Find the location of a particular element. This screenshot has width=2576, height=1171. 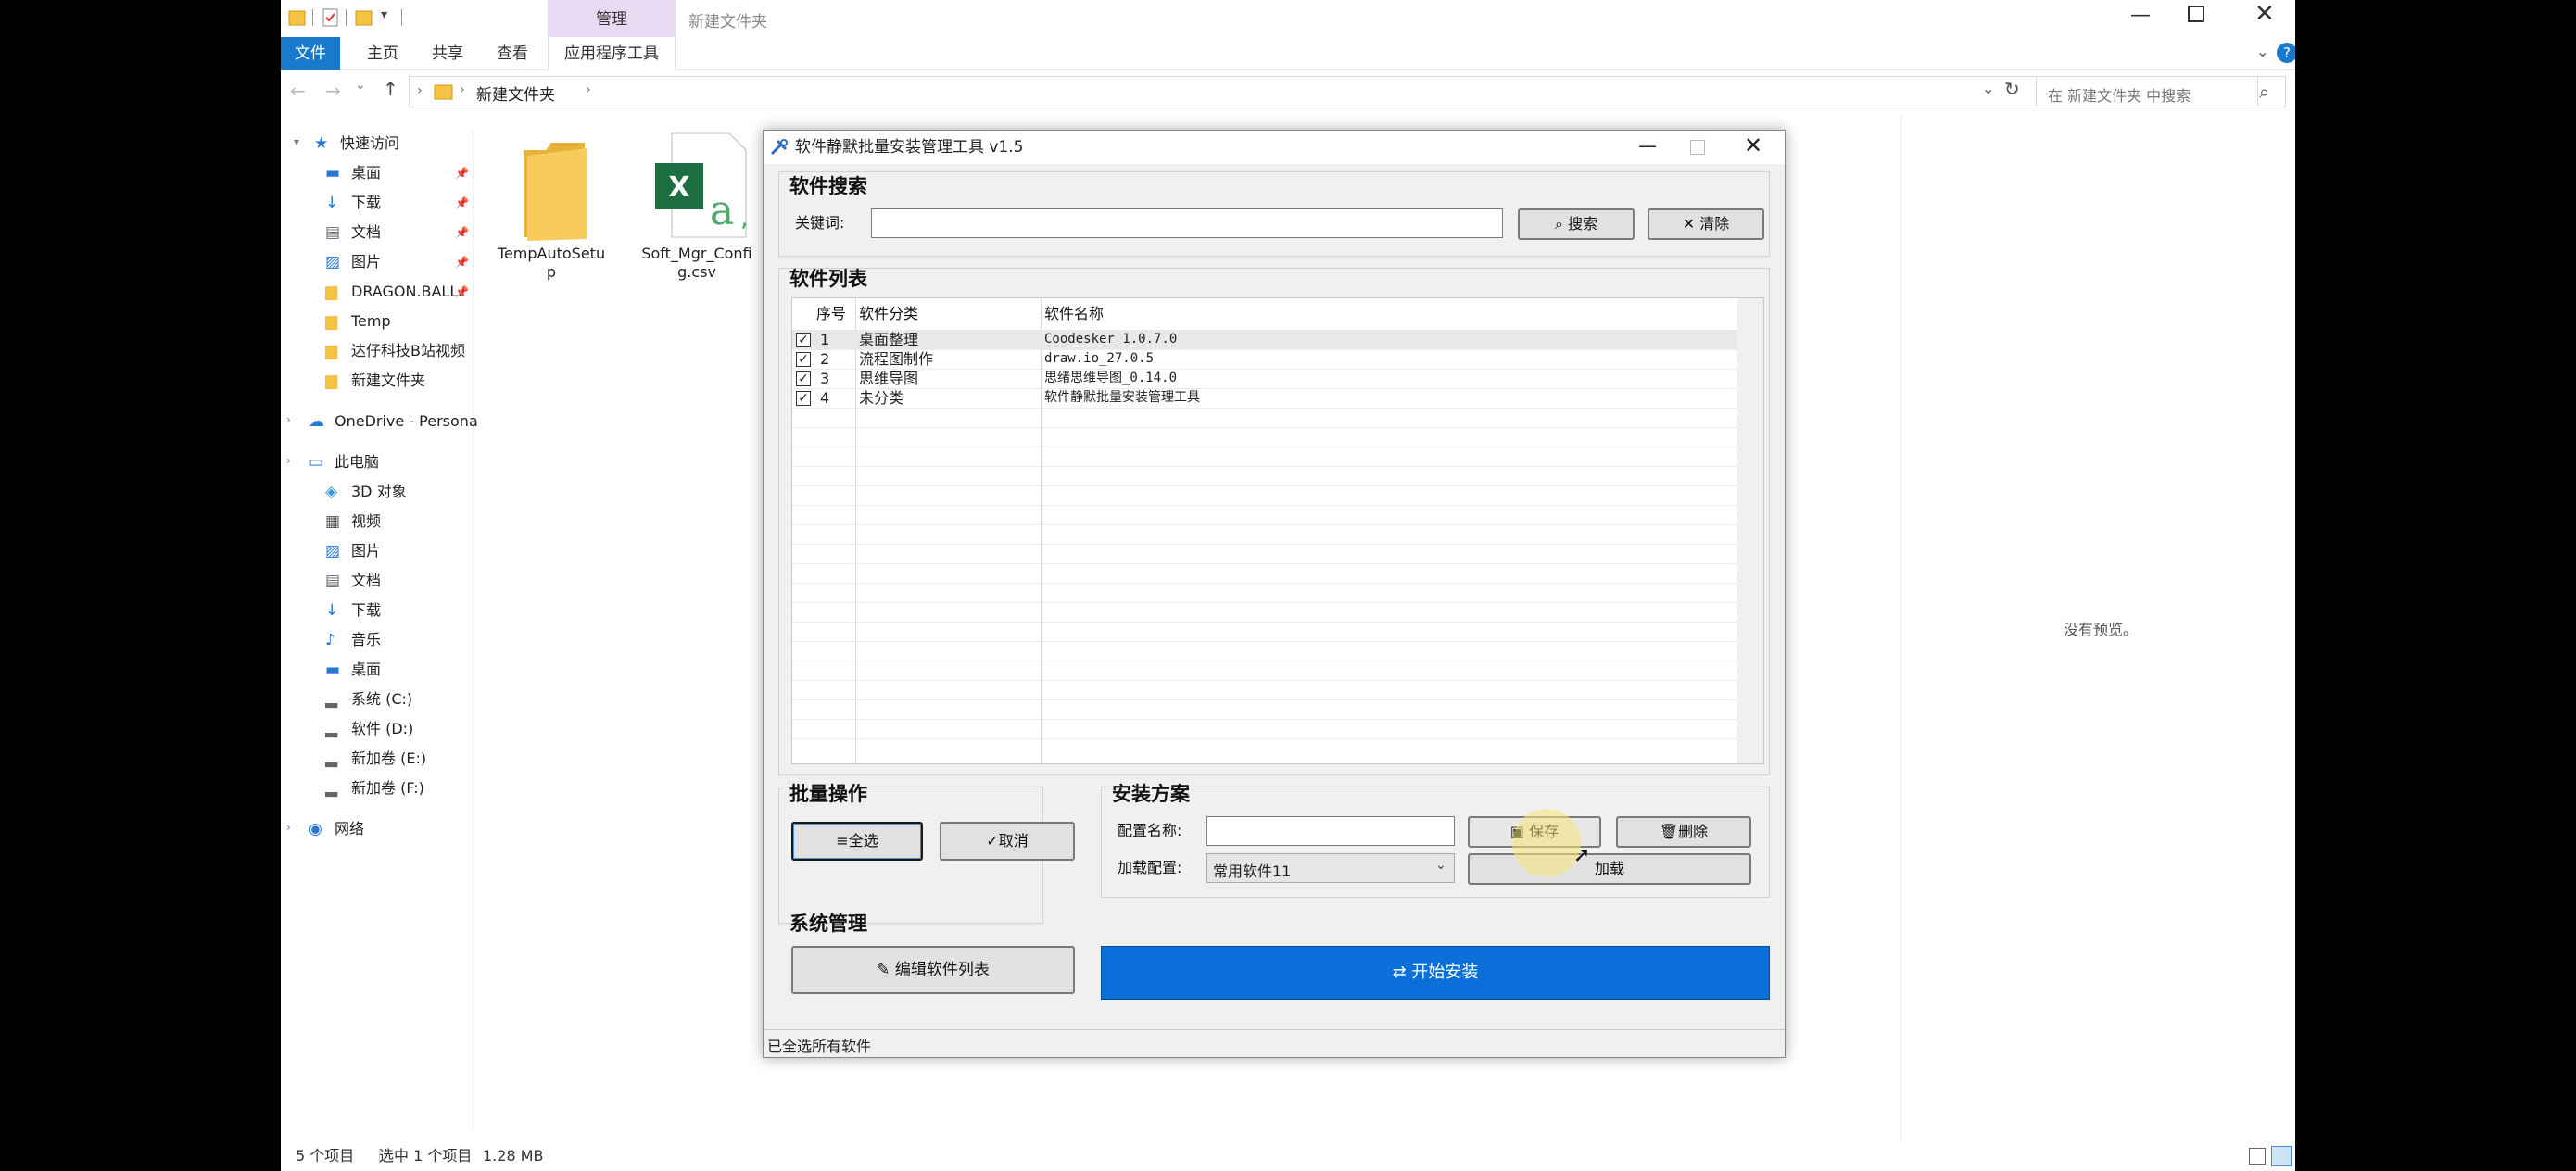

item-count: 5 个项目 is located at coordinates (325, 1156).